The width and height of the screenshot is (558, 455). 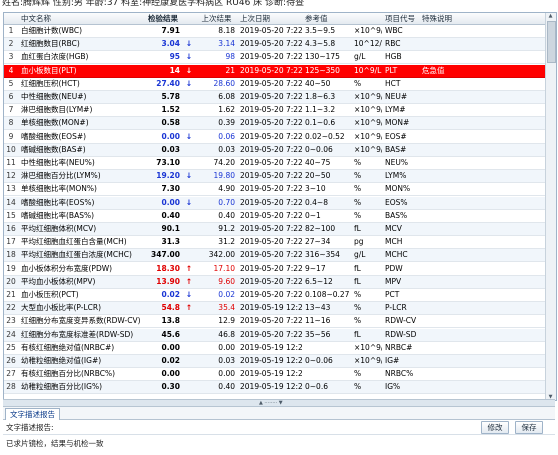 I want to click on modify-button: 修改, so click(x=495, y=427).